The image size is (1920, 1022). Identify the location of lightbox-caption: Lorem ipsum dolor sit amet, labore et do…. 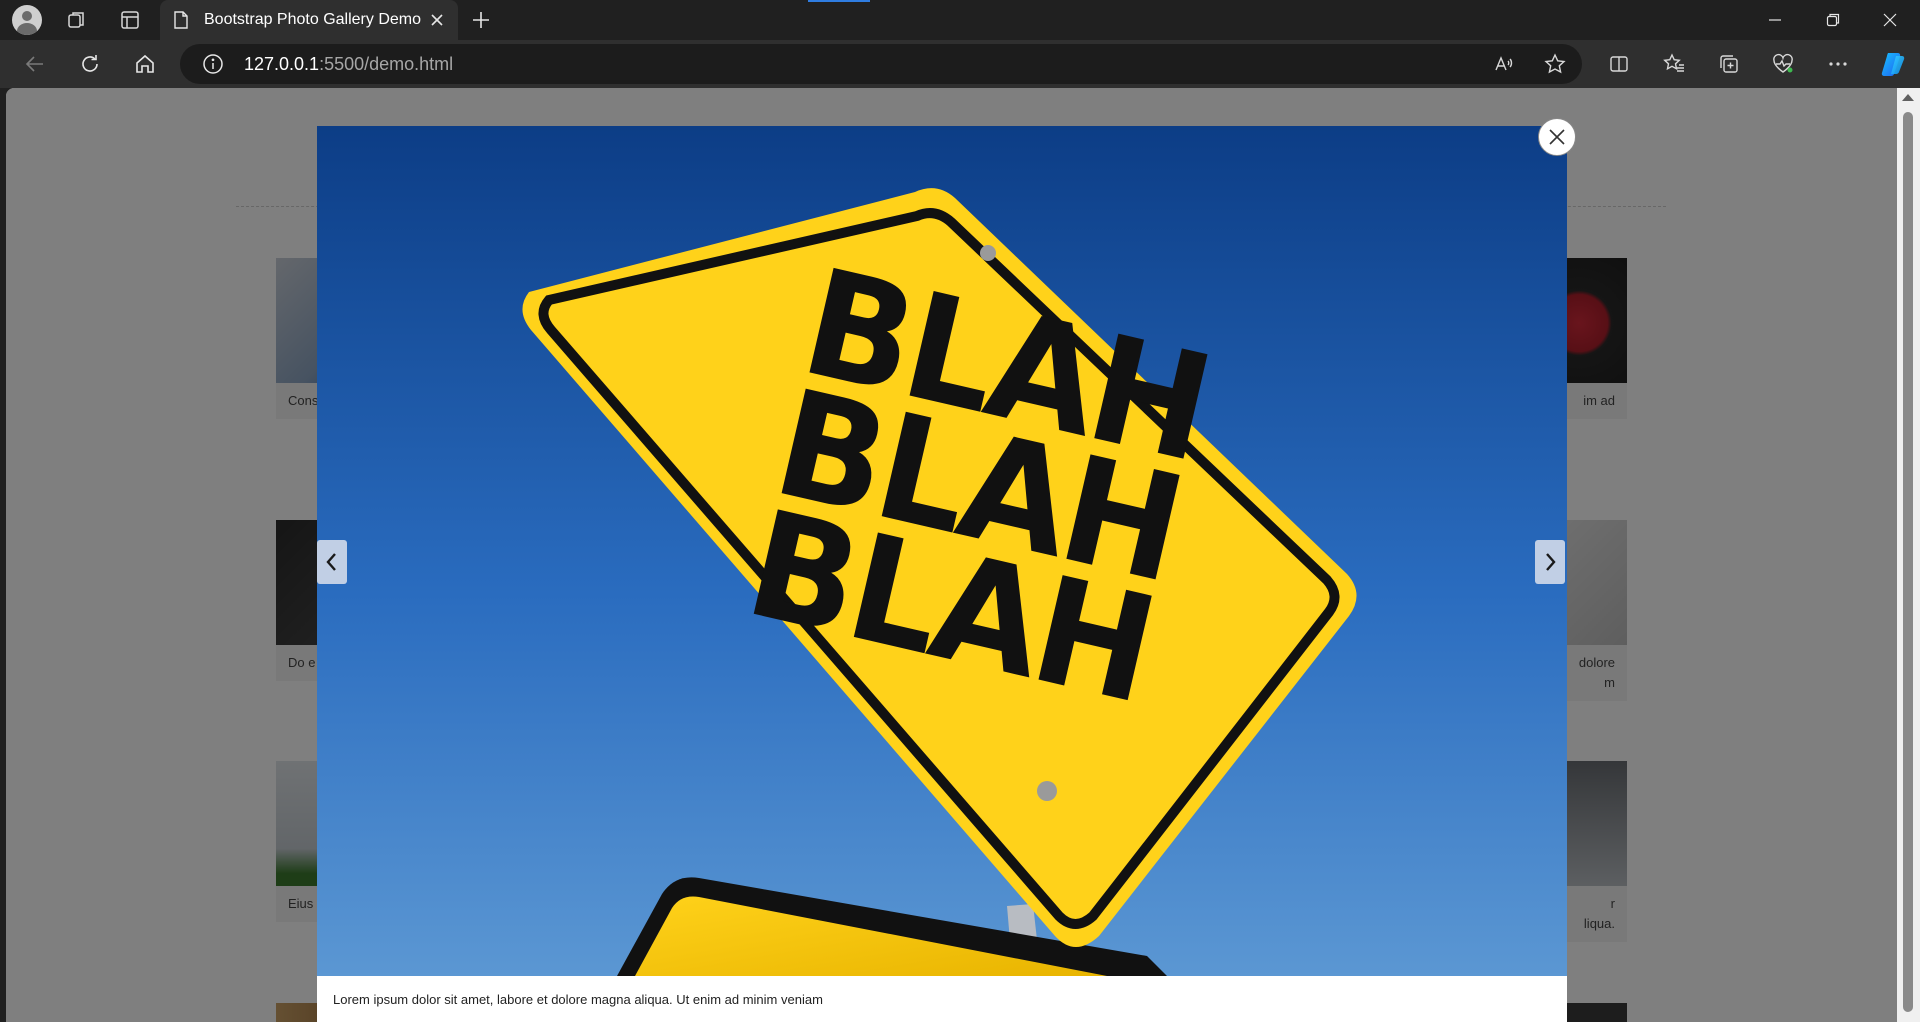
(578, 999).